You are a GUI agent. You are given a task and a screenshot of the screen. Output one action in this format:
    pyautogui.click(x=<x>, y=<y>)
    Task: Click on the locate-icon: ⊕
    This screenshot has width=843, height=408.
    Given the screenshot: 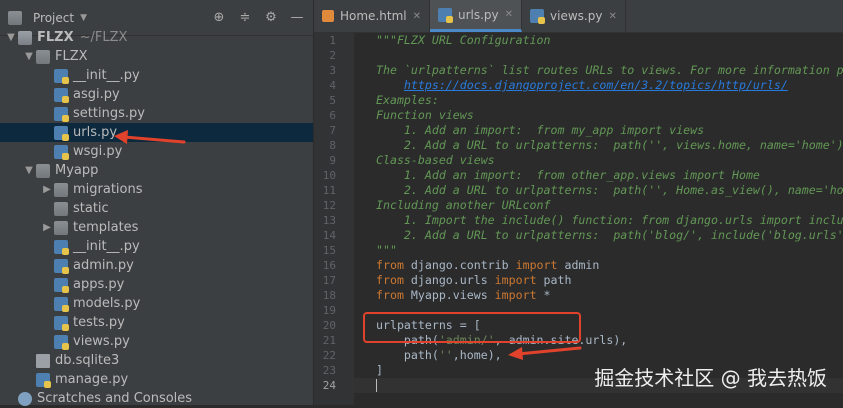 What is the action you would take?
    pyautogui.click(x=219, y=18)
    